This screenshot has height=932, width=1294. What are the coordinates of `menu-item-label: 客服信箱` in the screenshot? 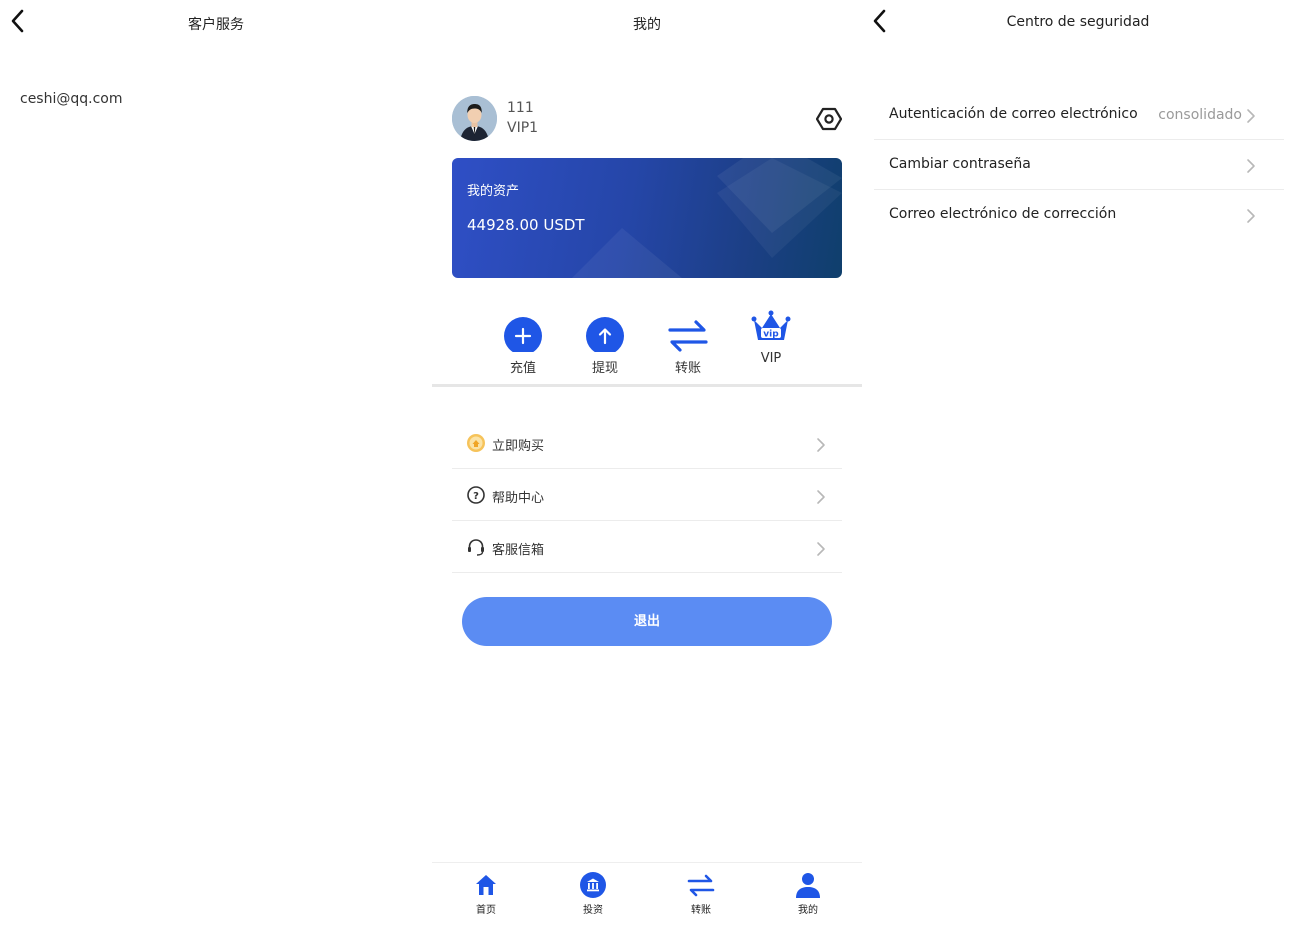 It's located at (518, 550).